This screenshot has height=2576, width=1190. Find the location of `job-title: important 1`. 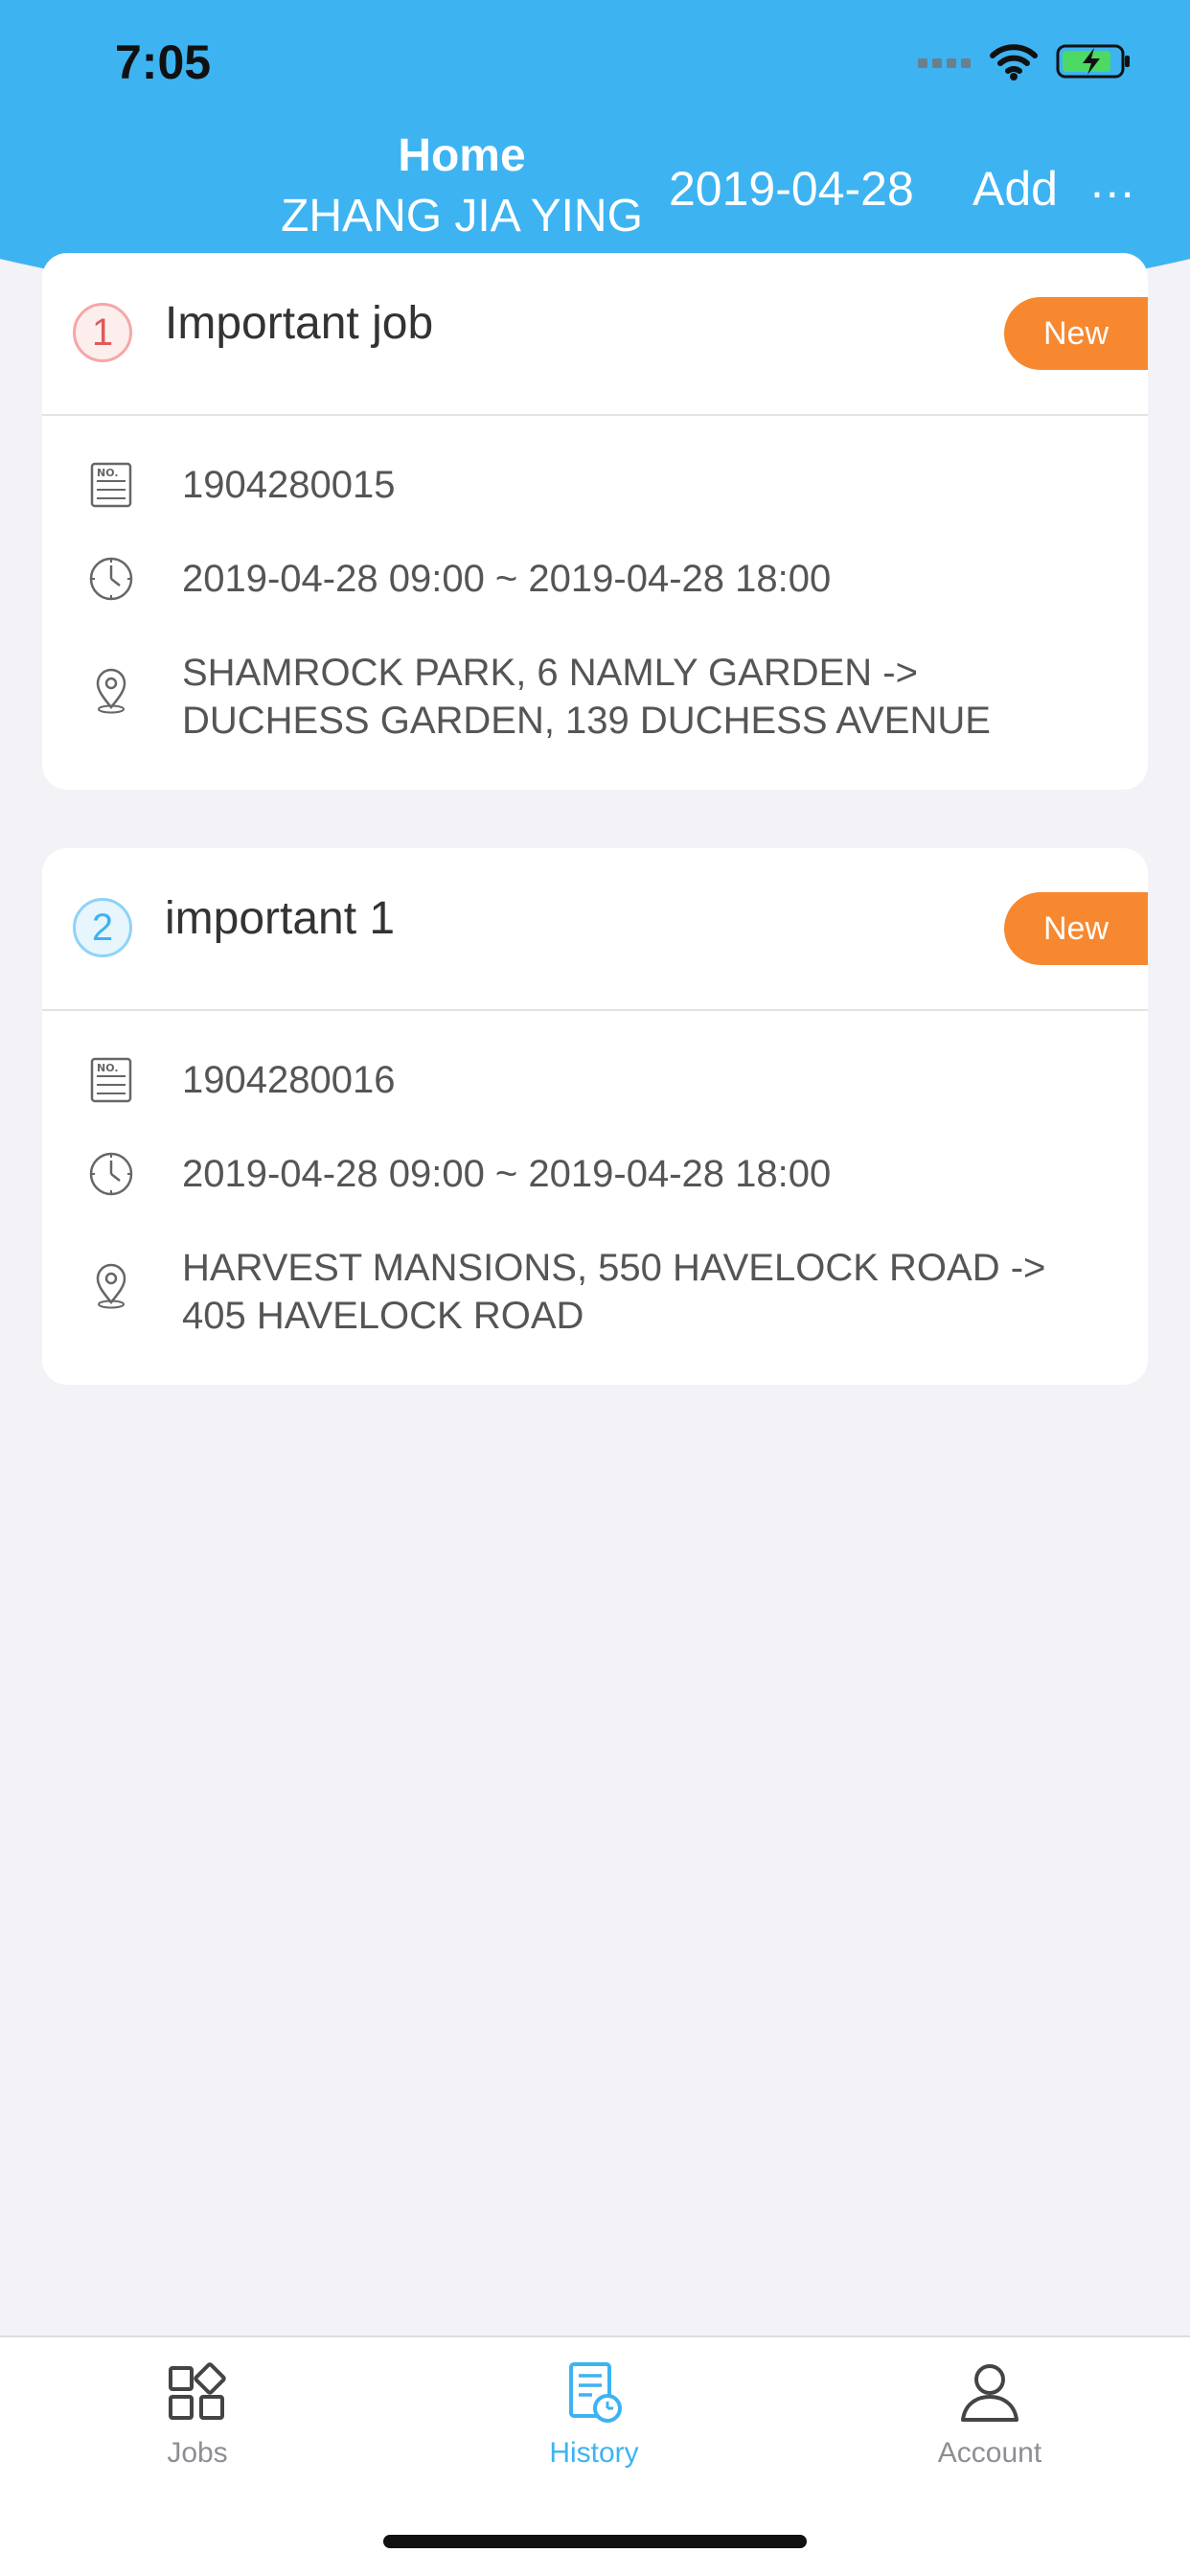

job-title: important 1 is located at coordinates (280, 918).